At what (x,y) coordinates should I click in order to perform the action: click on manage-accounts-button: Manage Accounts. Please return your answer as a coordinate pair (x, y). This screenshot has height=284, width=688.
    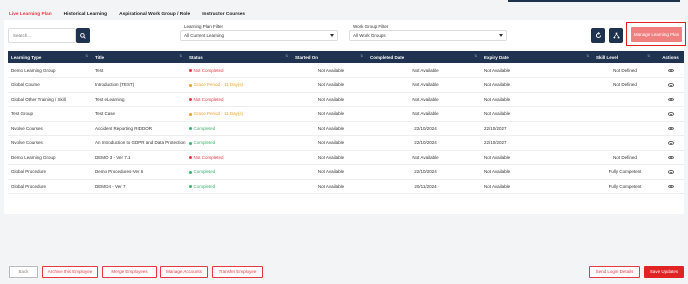
    Looking at the image, I should click on (184, 272).